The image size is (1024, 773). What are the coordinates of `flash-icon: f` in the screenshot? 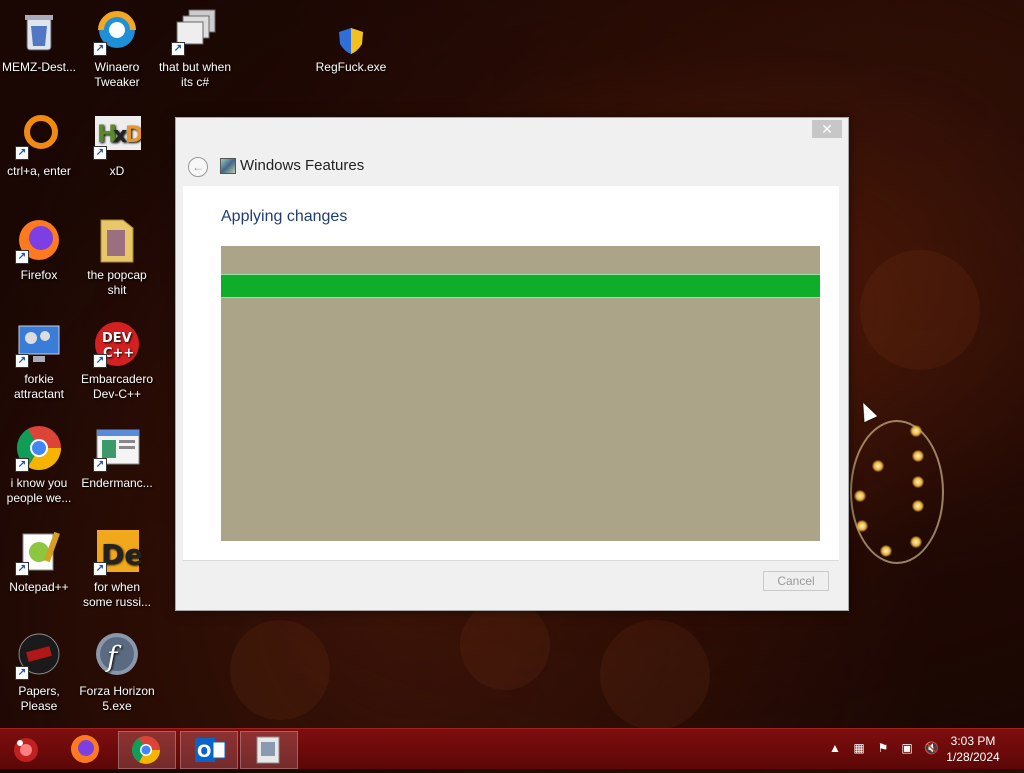 It's located at (117, 656).